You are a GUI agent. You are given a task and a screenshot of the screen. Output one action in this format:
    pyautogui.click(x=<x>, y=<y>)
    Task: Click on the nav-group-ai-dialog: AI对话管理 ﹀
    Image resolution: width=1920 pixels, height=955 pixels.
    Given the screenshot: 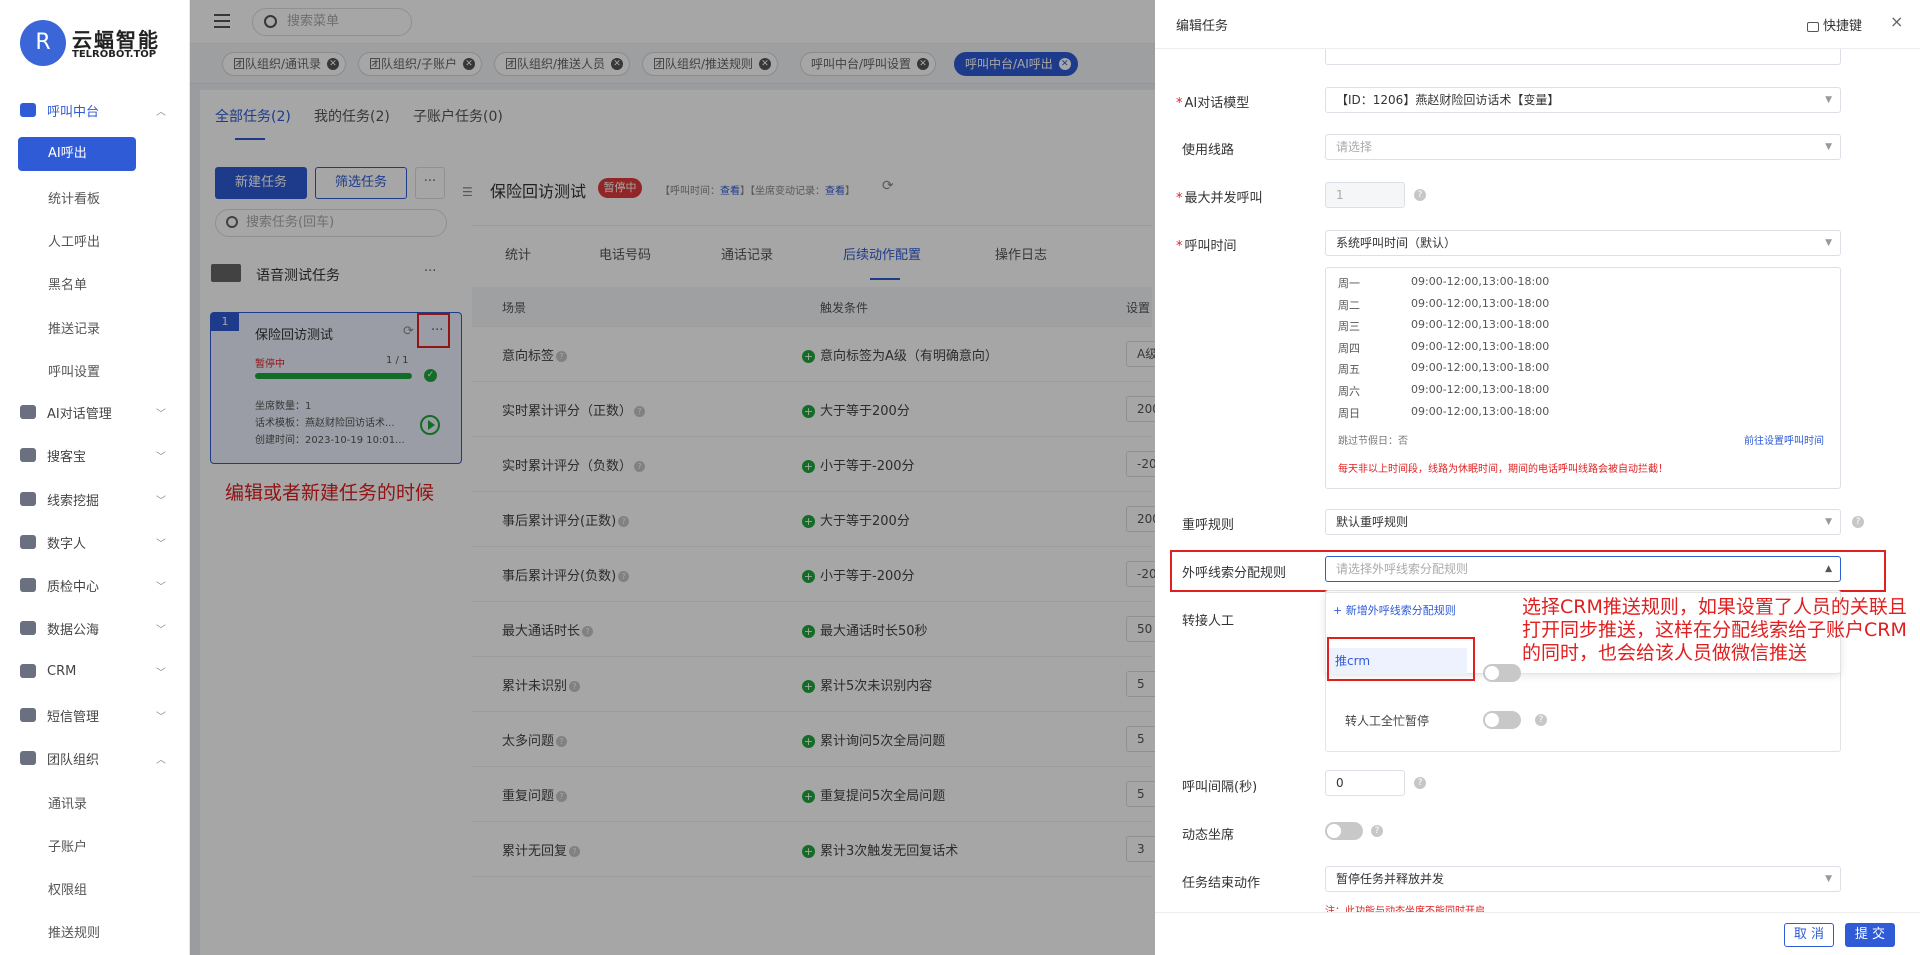 What is the action you would take?
    pyautogui.click(x=95, y=412)
    